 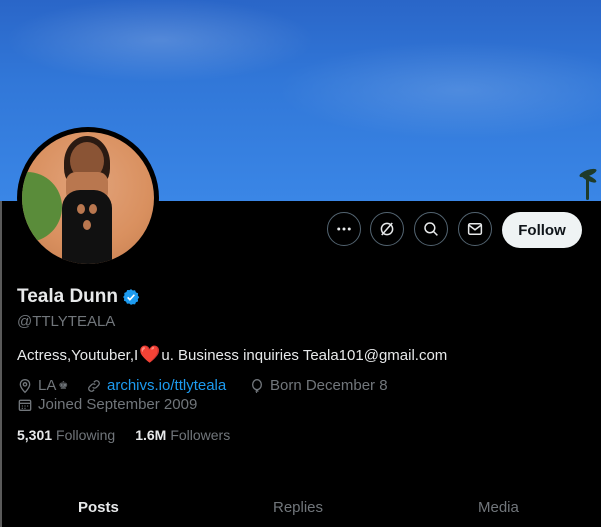 I want to click on handle: @TTLYTEALA, so click(x=66, y=321).